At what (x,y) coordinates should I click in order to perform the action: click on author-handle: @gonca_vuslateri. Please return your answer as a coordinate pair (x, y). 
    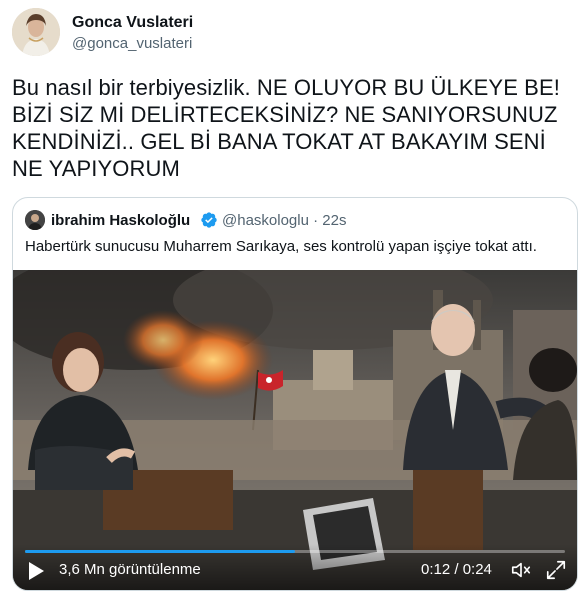
    Looking at the image, I should click on (132, 43).